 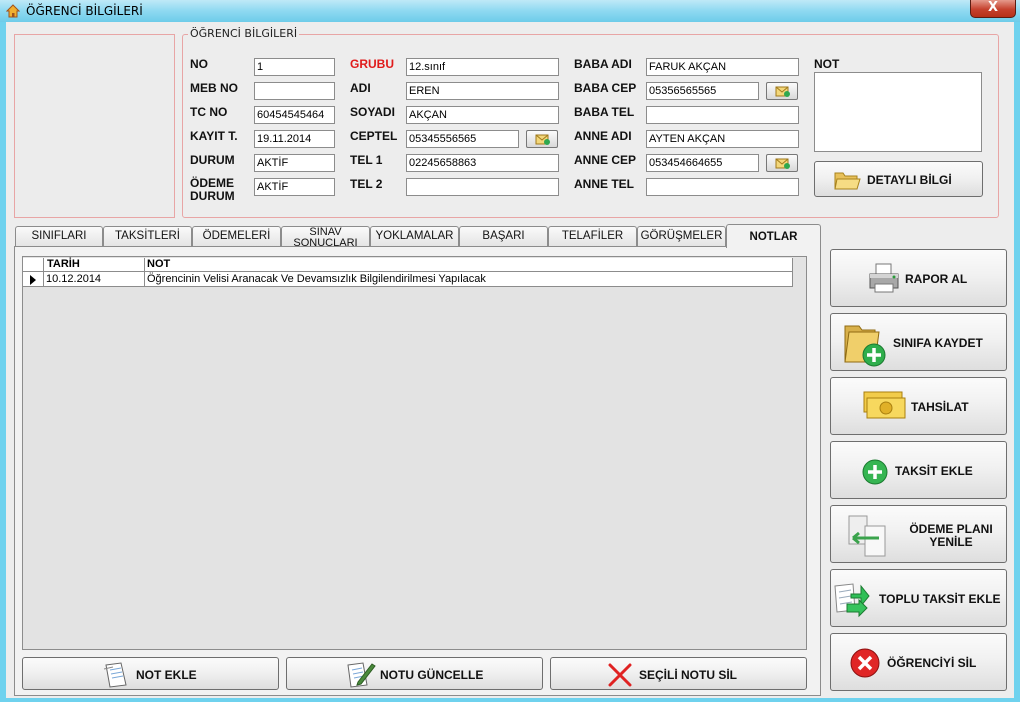 What do you see at coordinates (681, 236) in the screenshot?
I see `tab-gorusmeler: GÖRÜŞMELER` at bounding box center [681, 236].